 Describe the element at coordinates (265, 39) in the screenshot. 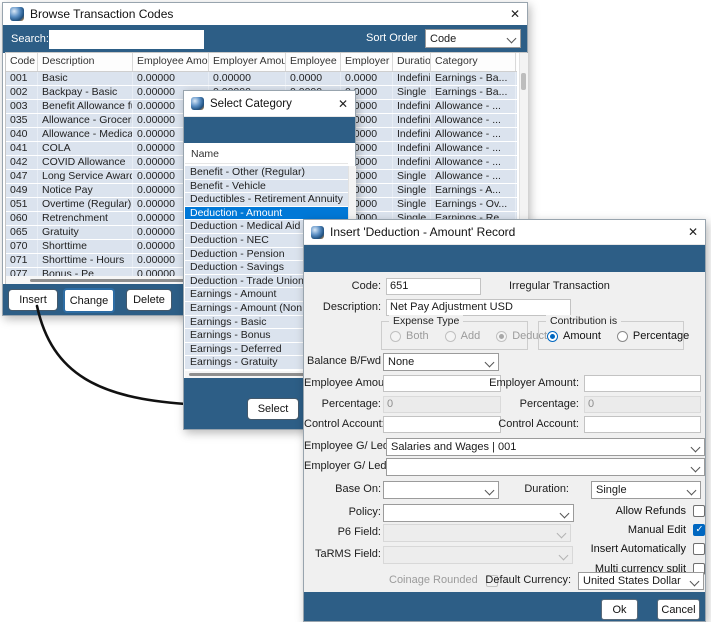

I see `browse-toolbar: Search: Sort Order Code` at that location.